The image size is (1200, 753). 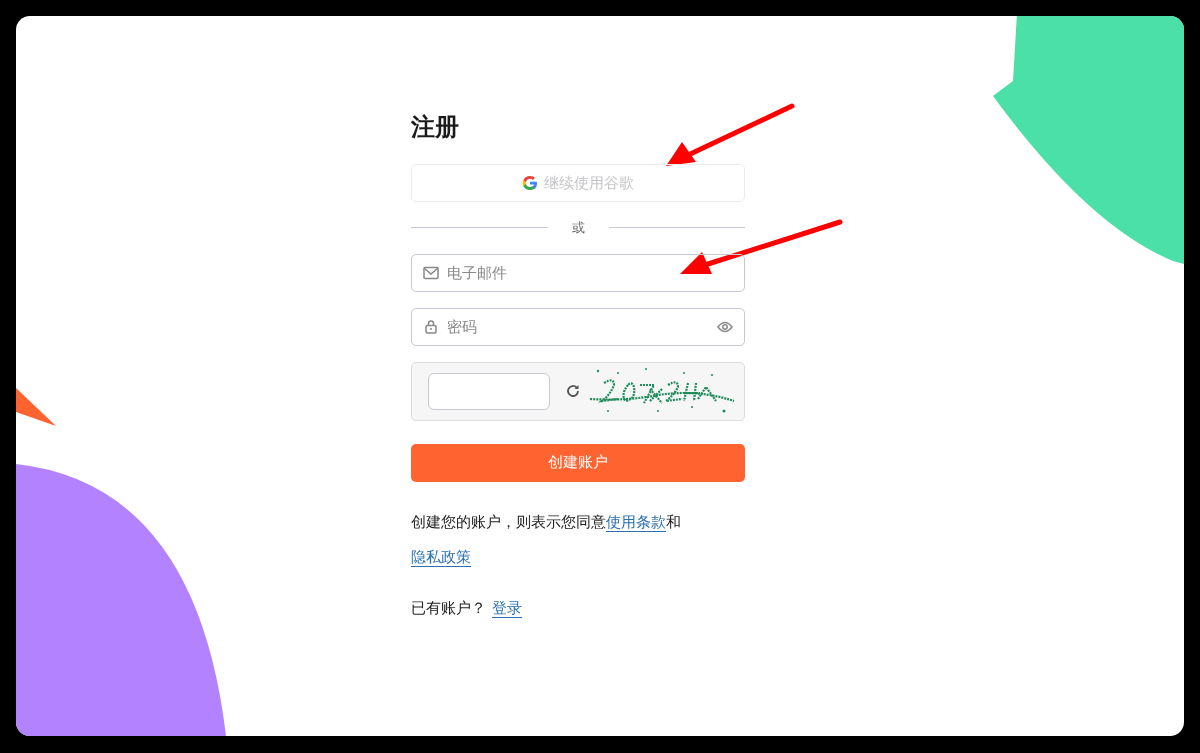 What do you see at coordinates (546, 539) in the screenshot?
I see `terms-text: 创建您的账户，则表示您同意使用条款和 隐私政策` at bounding box center [546, 539].